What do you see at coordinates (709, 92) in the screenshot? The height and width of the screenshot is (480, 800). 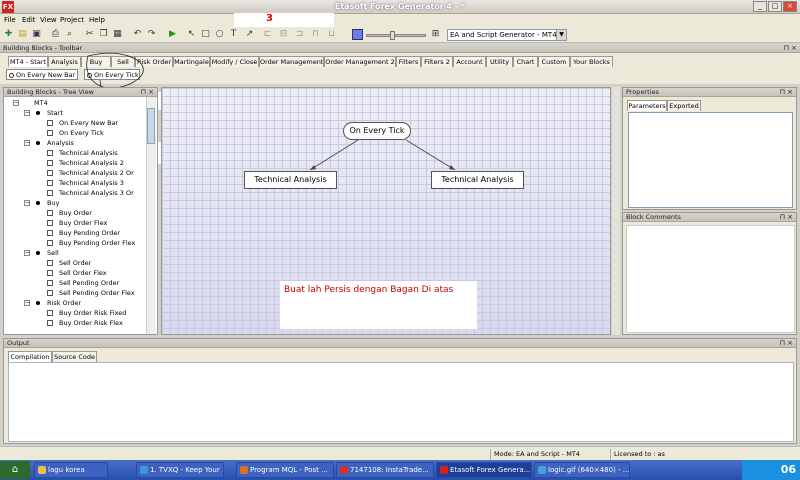 I see `panel-header: Properties ⊓ ×` at bounding box center [709, 92].